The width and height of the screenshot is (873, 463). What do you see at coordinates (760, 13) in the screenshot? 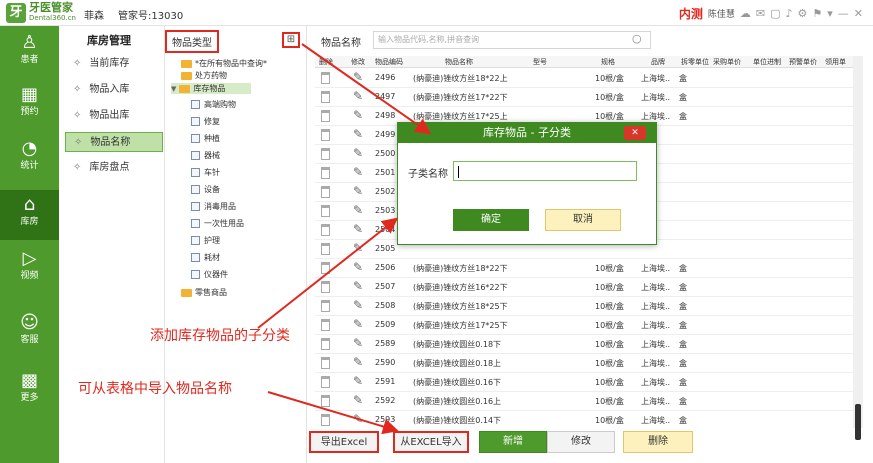
I see `message-icon: ✉` at bounding box center [760, 13].